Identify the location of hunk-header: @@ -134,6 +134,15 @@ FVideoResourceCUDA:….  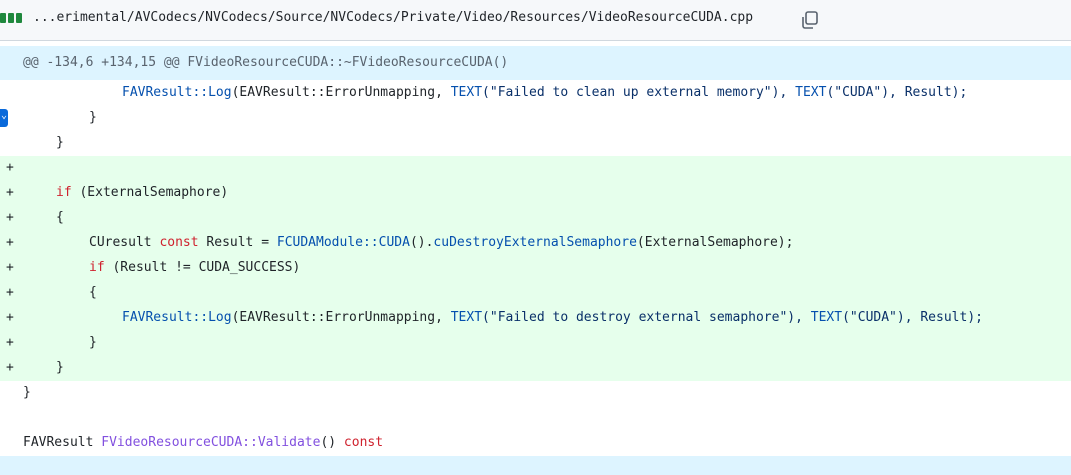
(535, 63).